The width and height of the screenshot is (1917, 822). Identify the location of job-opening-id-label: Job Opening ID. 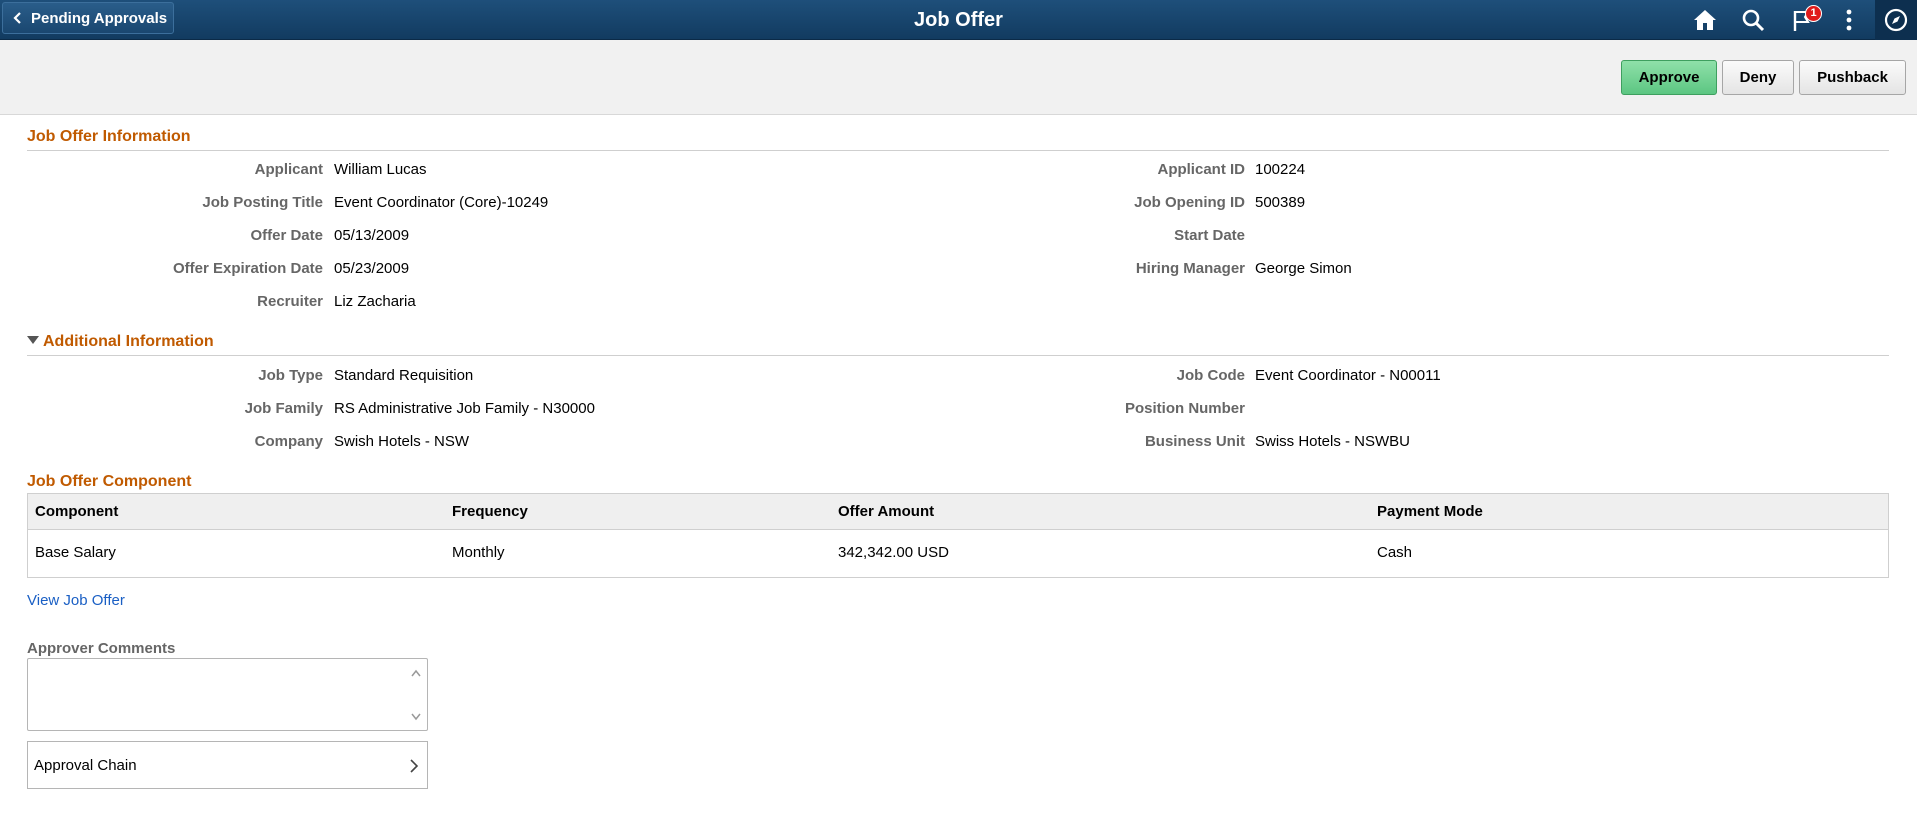
(1189, 202).